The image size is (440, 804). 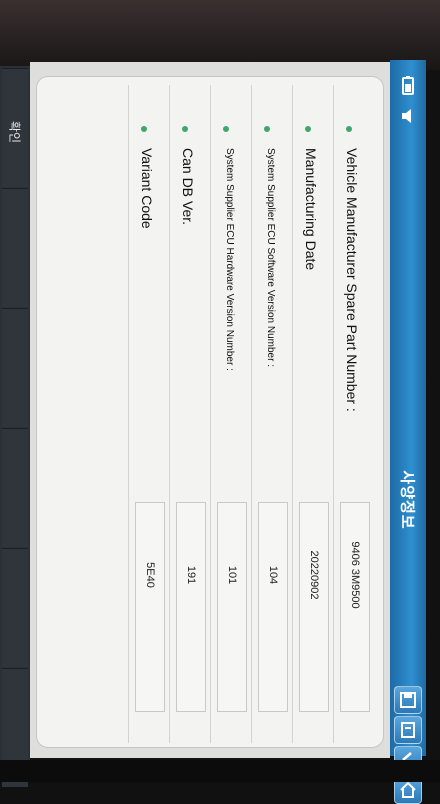 I want to click on page-title: 사양정보, so click(x=407, y=500).